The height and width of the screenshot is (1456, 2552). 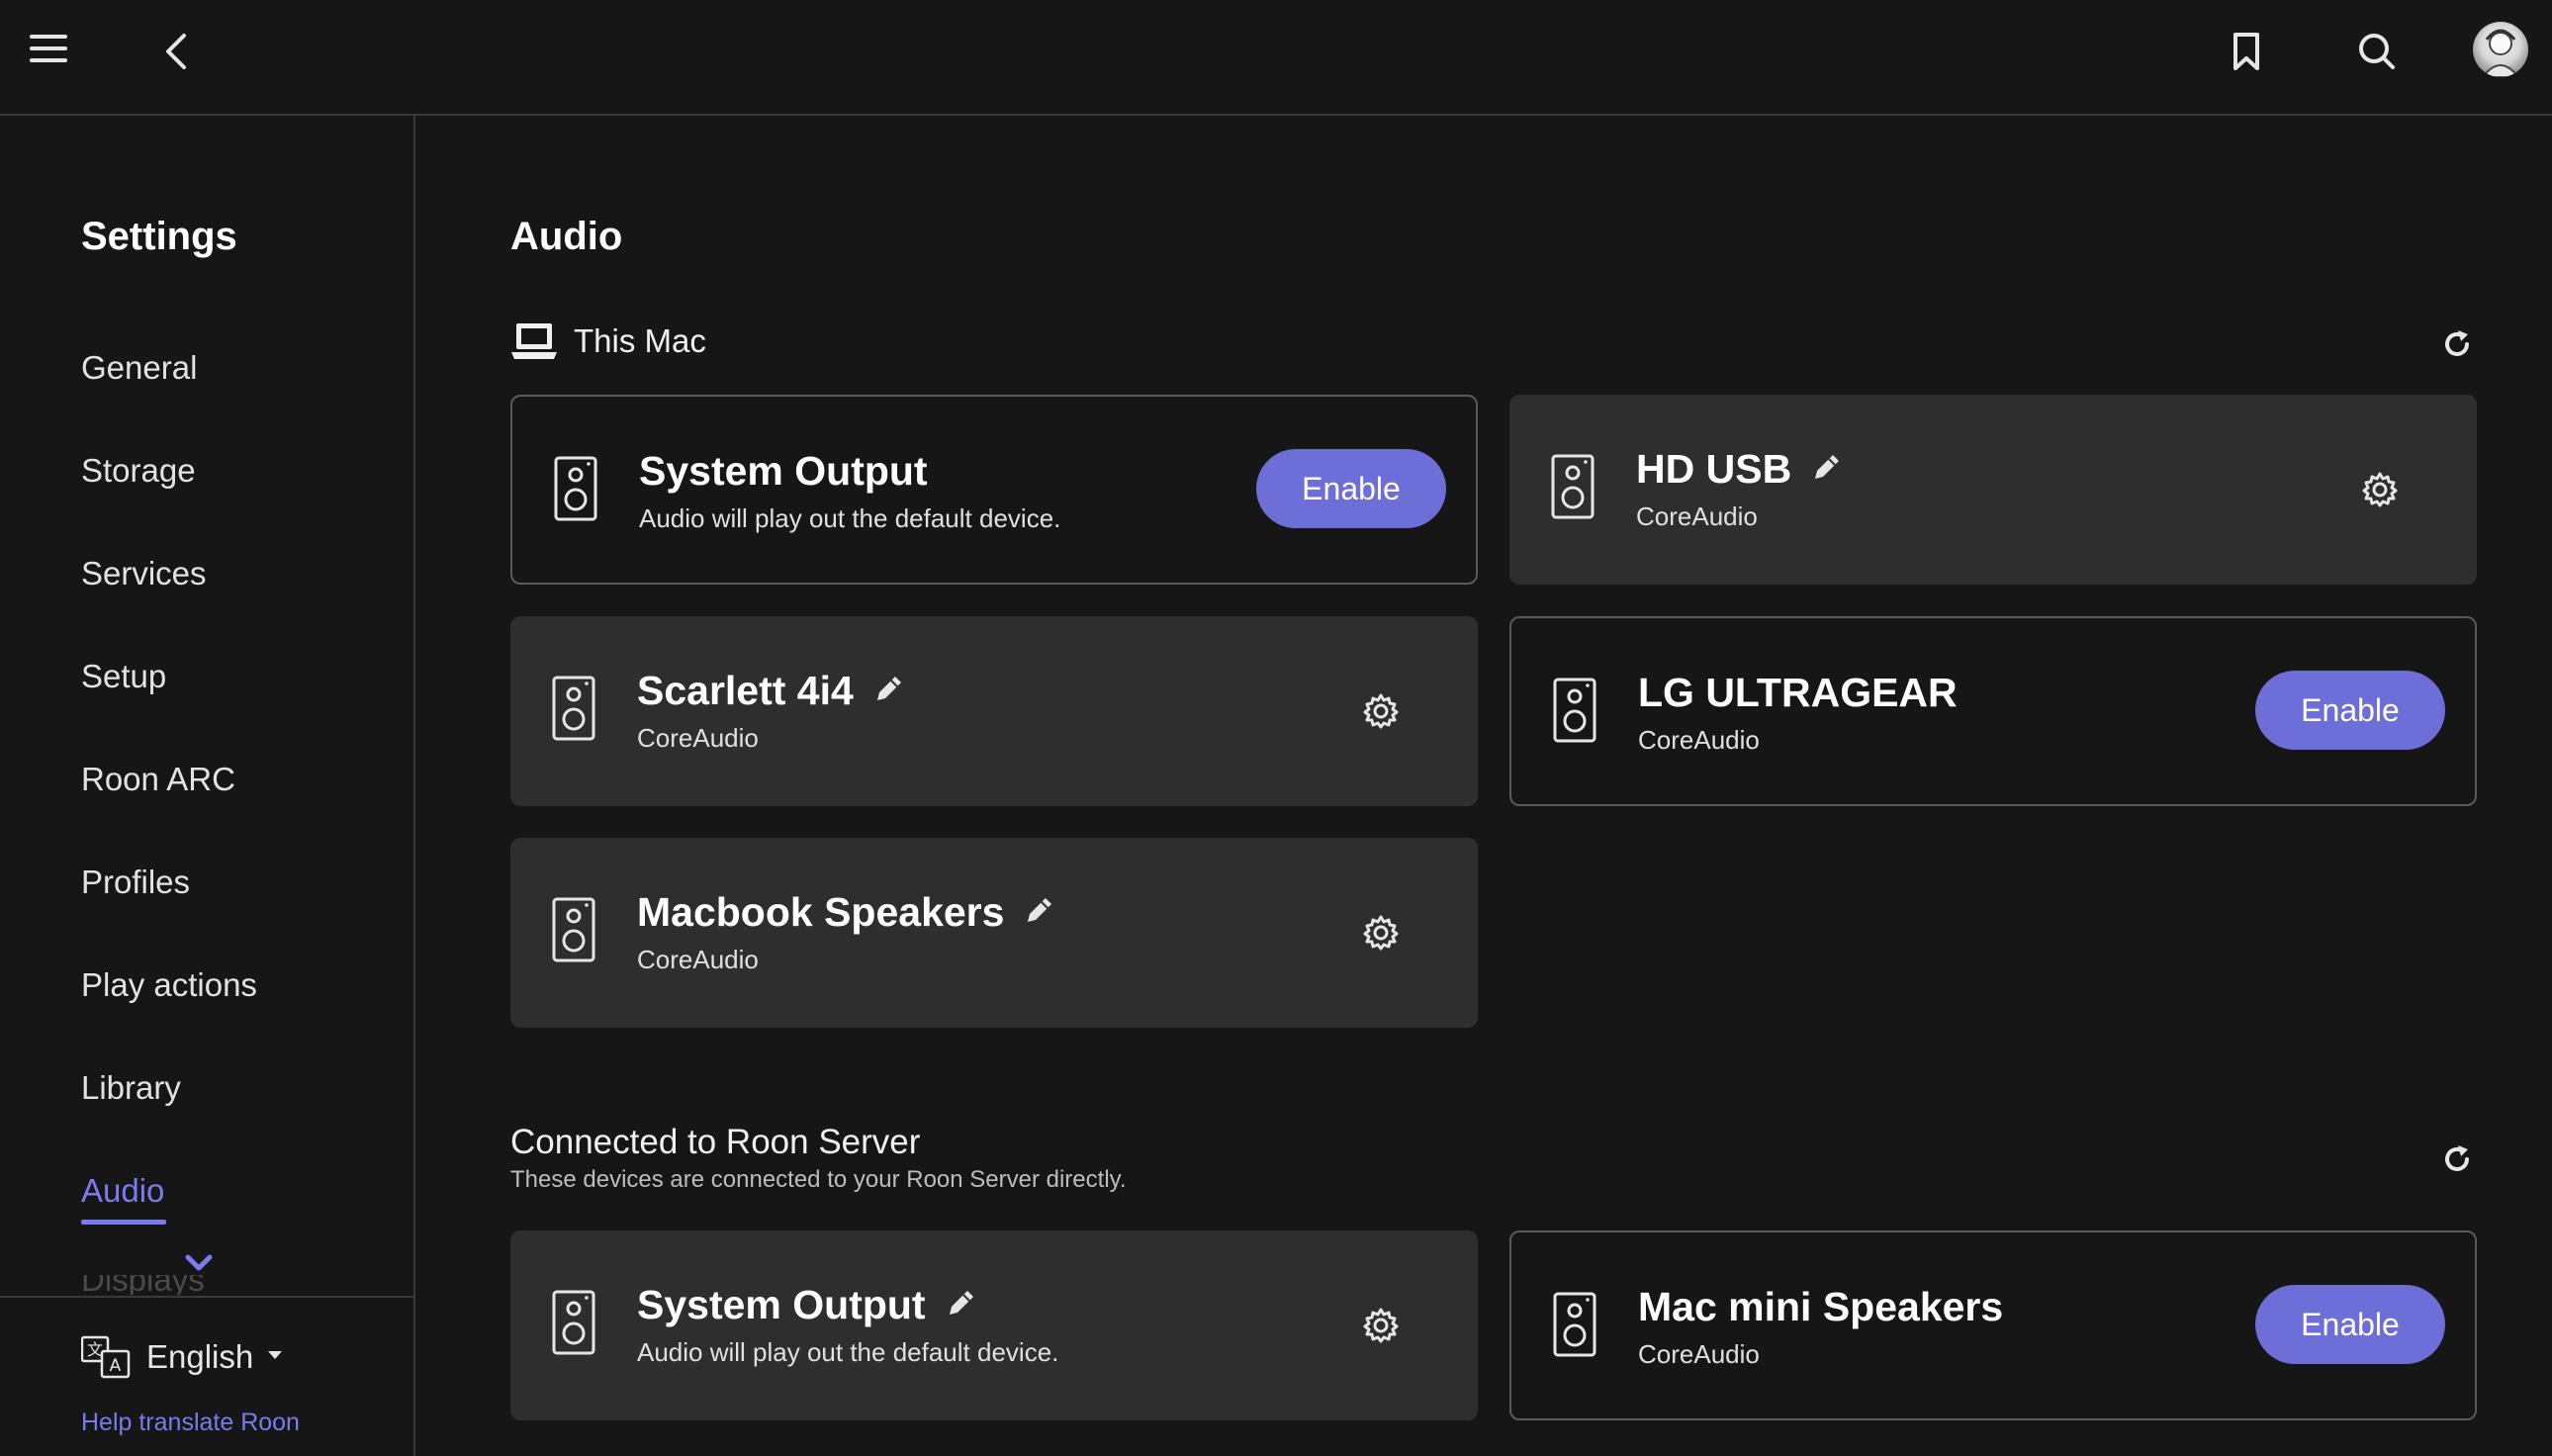 What do you see at coordinates (95, 1349) in the screenshot?
I see `svg-text: 文` at bounding box center [95, 1349].